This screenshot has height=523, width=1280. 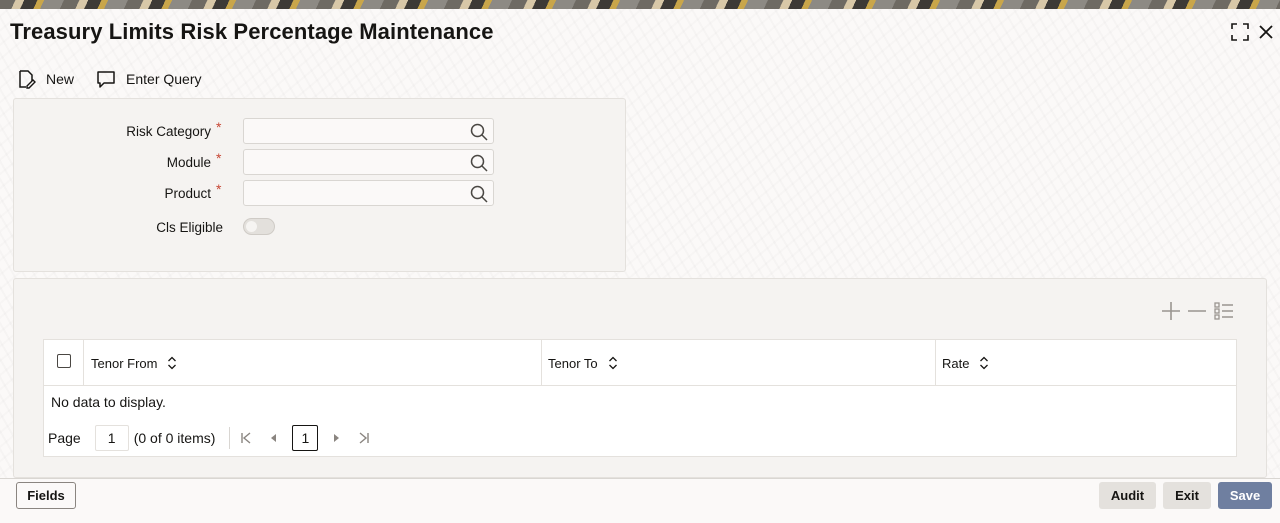 What do you see at coordinates (64, 438) in the screenshot?
I see `page-label: Page` at bounding box center [64, 438].